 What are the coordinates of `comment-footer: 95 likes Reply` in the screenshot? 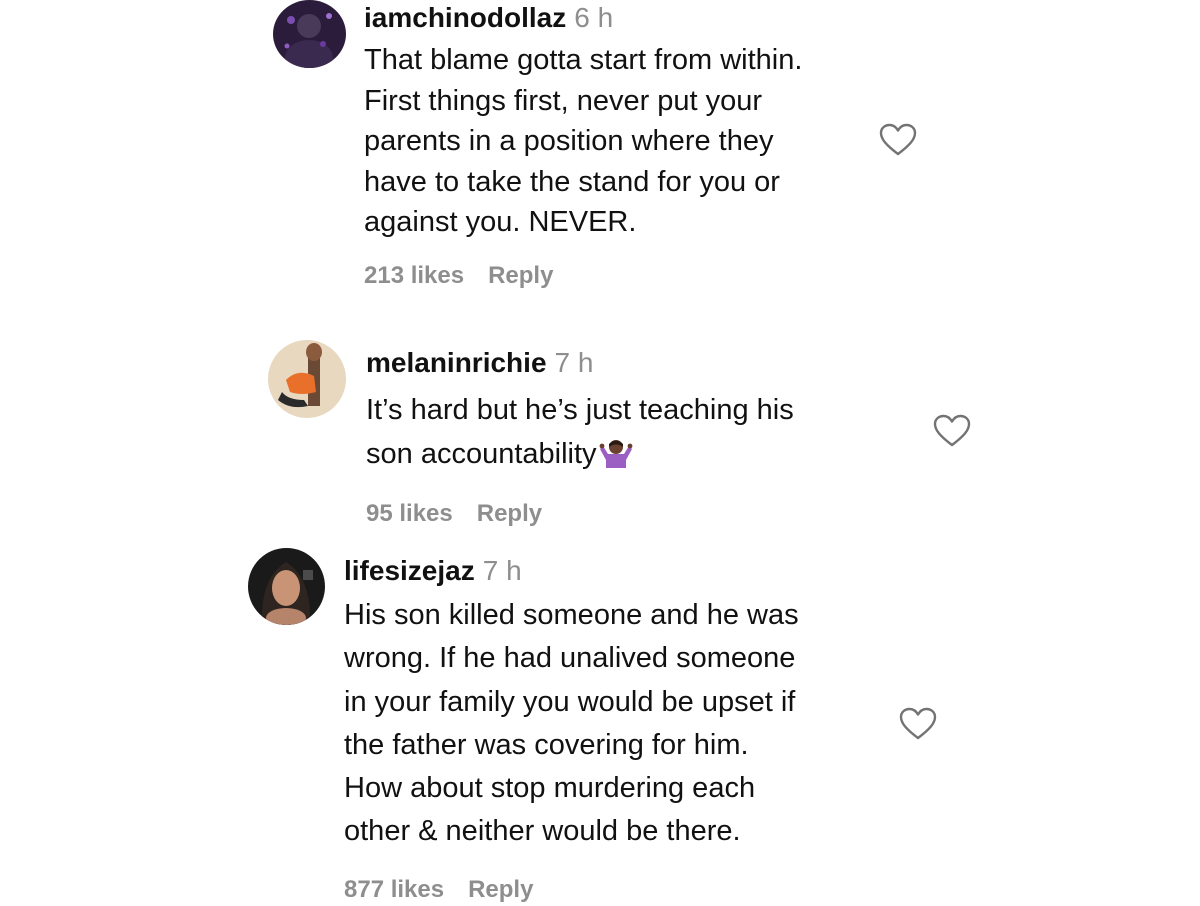 It's located at (454, 514).